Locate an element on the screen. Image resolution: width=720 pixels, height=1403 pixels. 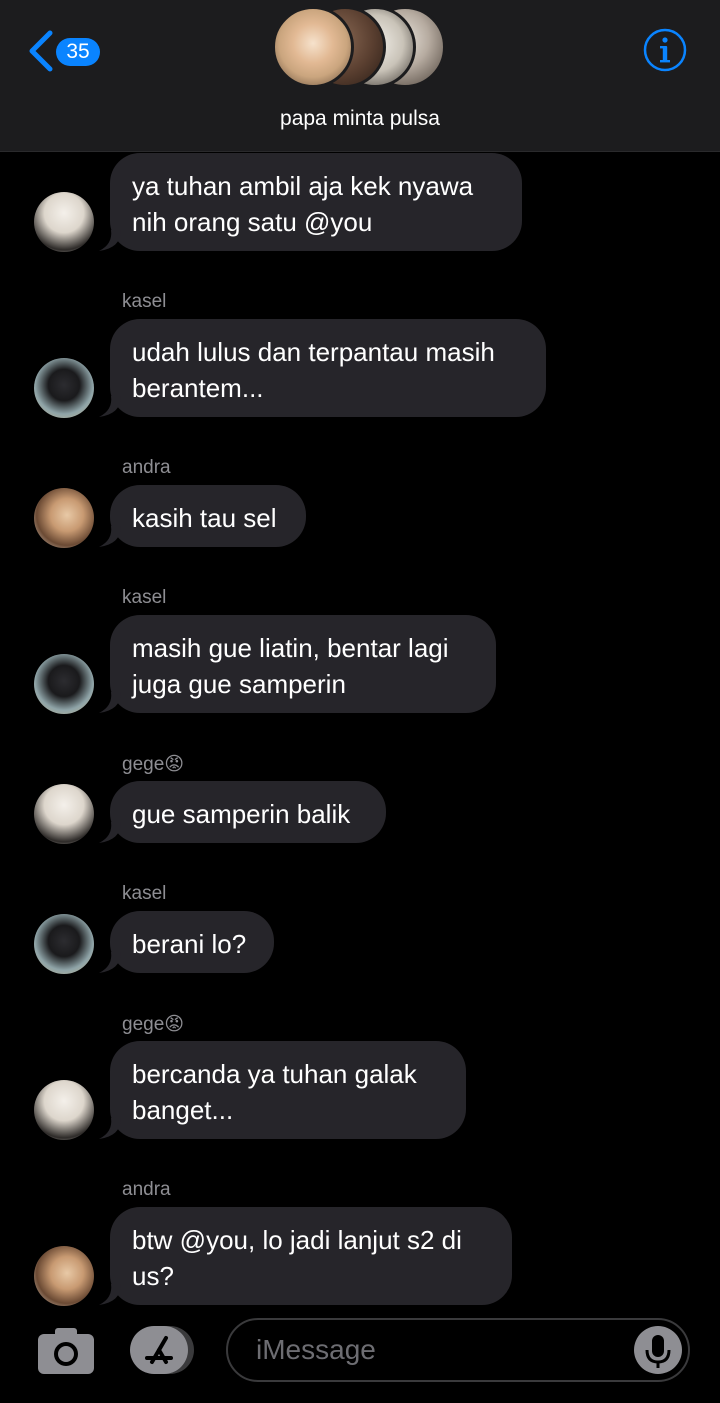
message-bubble: kasih tau sel is located at coordinates (208, 516).